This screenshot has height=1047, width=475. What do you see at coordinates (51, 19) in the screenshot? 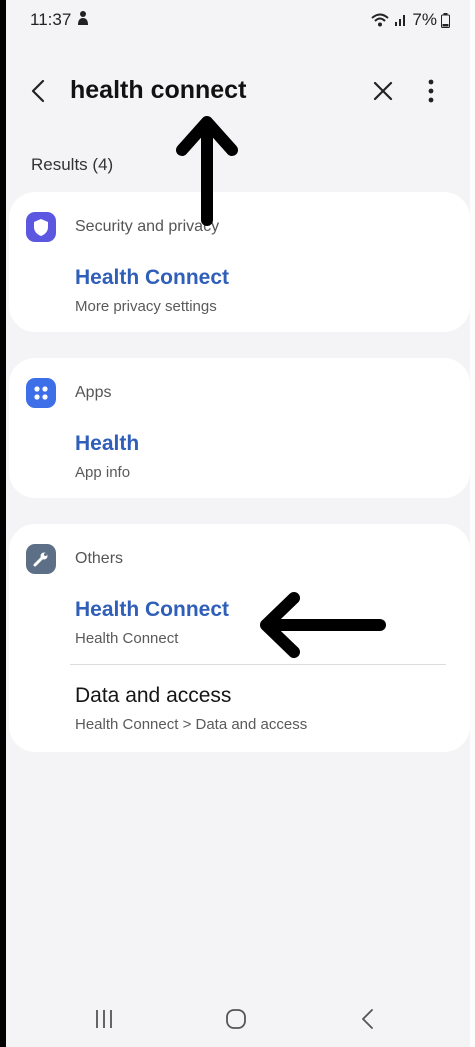
I see `status-time: 11:37` at bounding box center [51, 19].